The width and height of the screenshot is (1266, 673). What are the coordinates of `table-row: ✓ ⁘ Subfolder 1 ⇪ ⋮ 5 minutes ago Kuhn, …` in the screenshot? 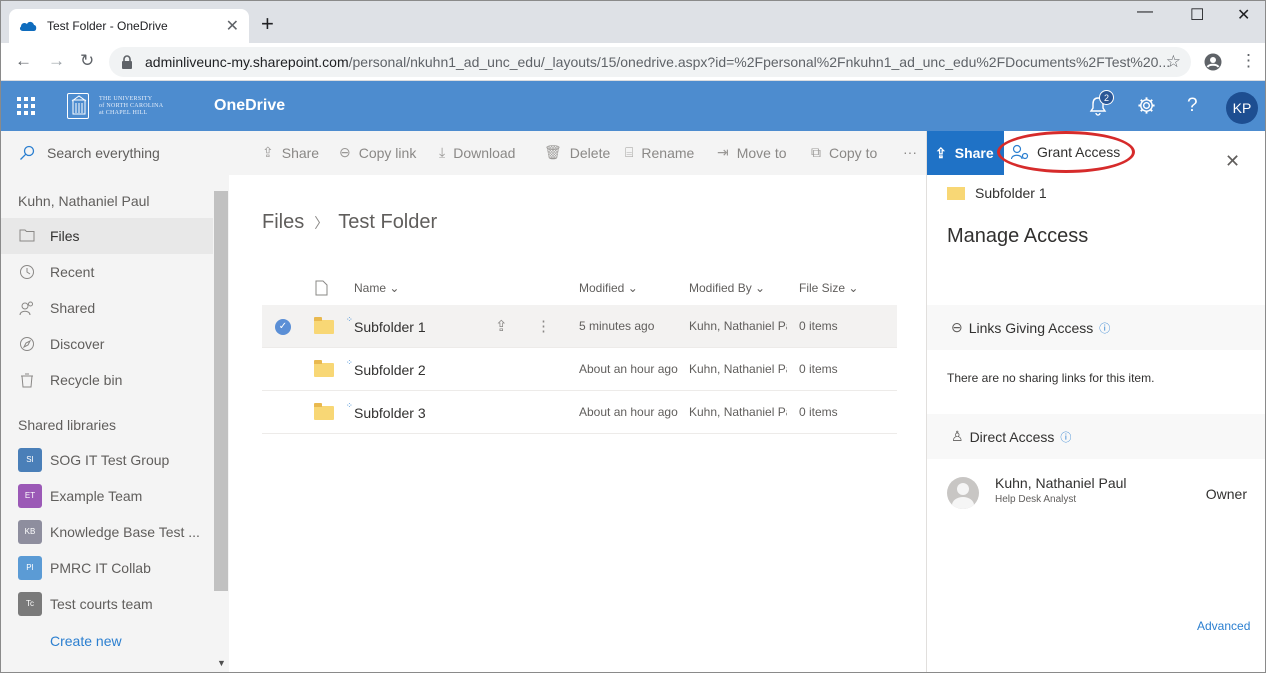 It's located at (579, 326).